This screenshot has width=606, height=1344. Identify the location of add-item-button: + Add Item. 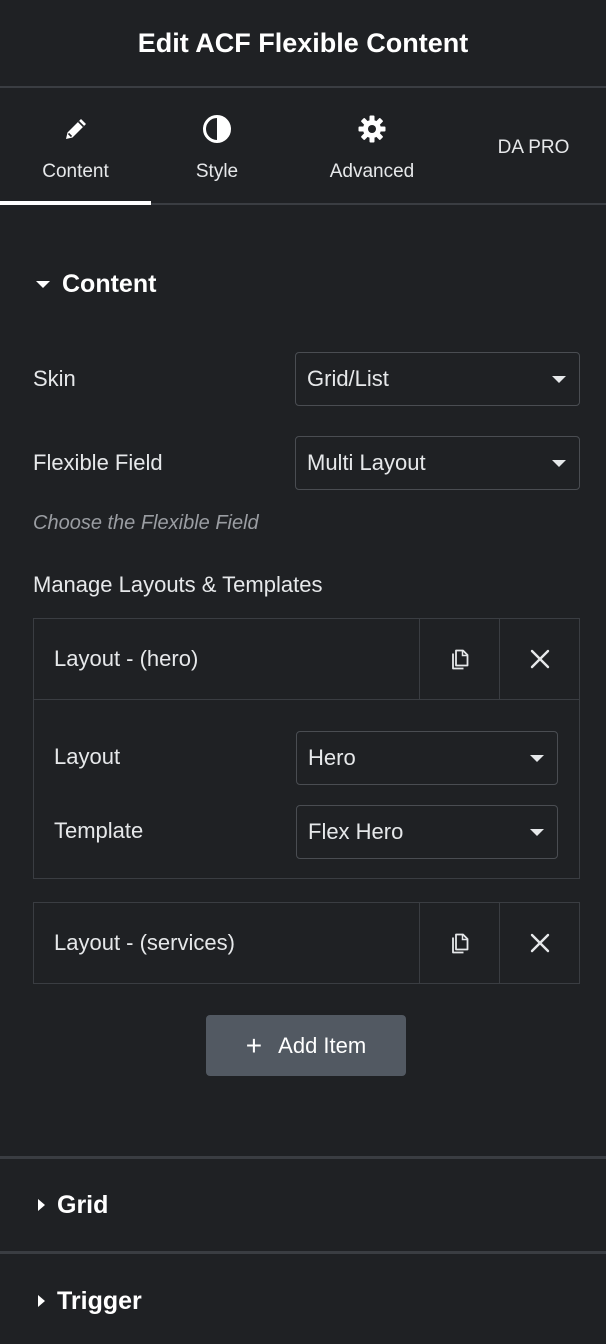
(306, 1045).